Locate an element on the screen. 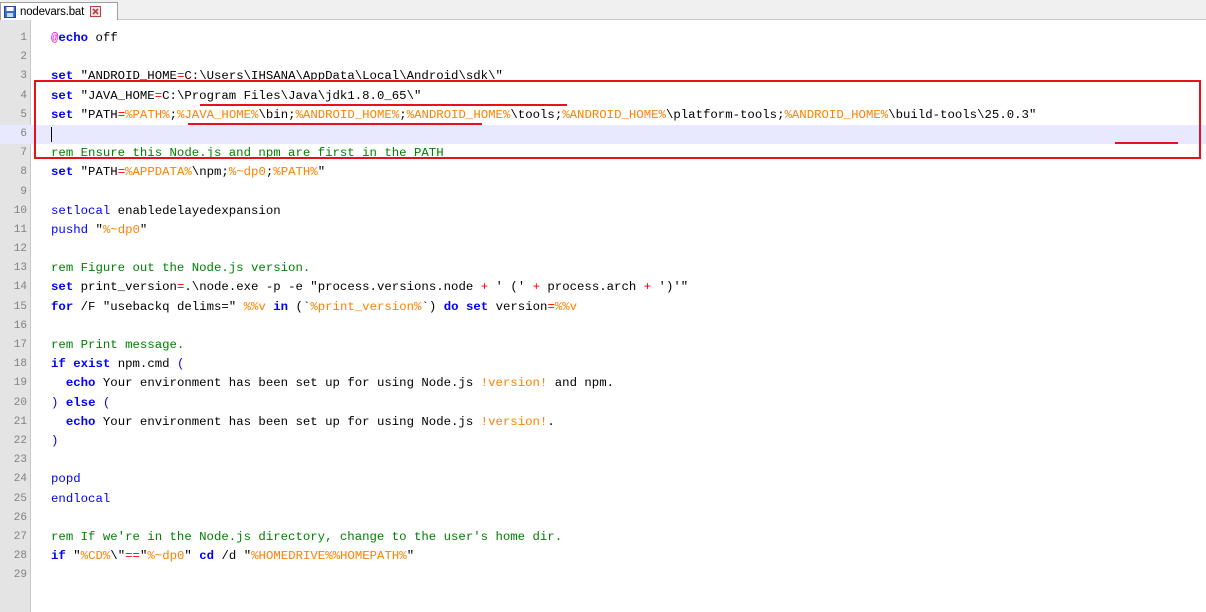  code-token: "PATH is located at coordinates (95, 114).